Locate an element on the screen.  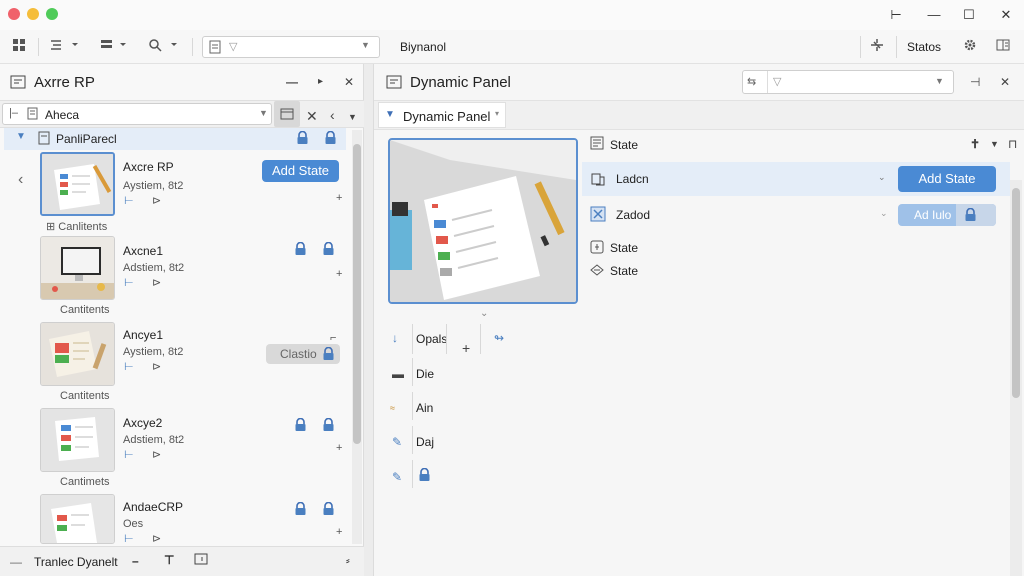
collapse-icon: — is located at coordinates (292, 82).